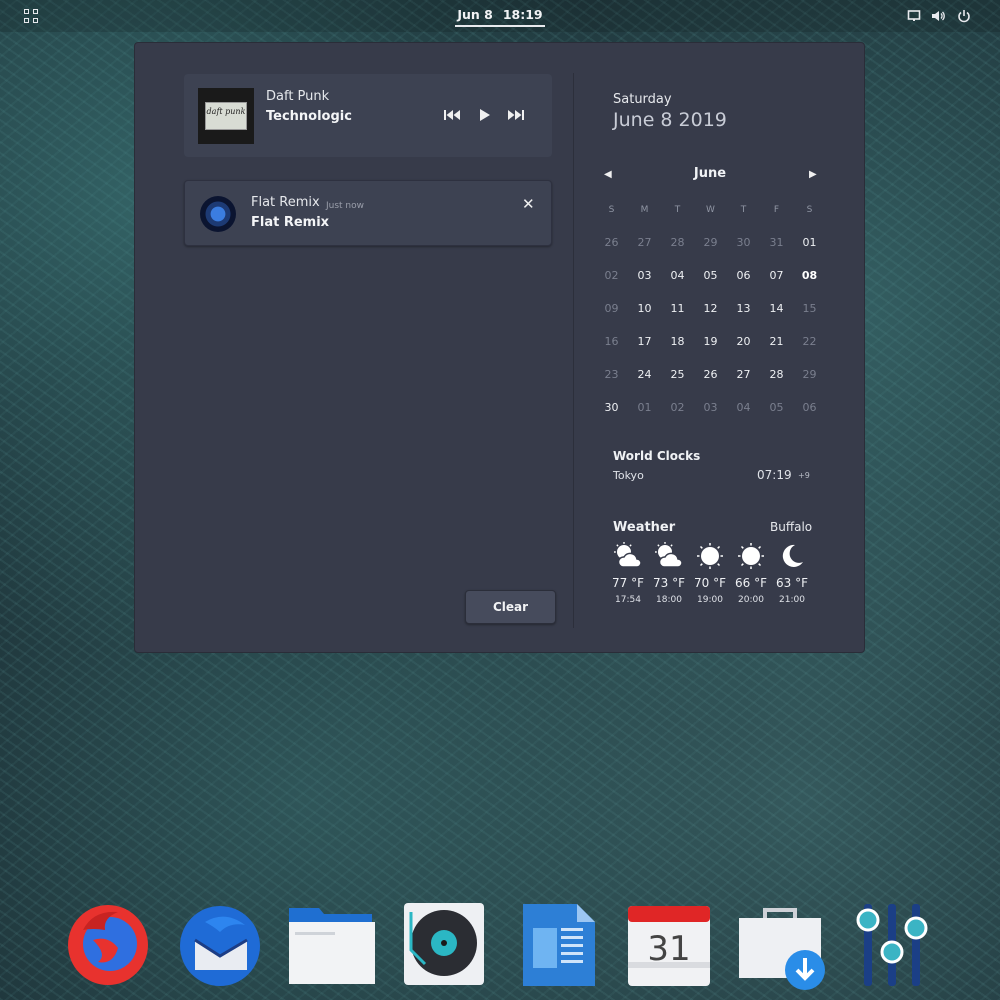 This screenshot has height=1000, width=1000. Describe the element at coordinates (710, 173) in the screenshot. I see `calendar-month: June` at that location.